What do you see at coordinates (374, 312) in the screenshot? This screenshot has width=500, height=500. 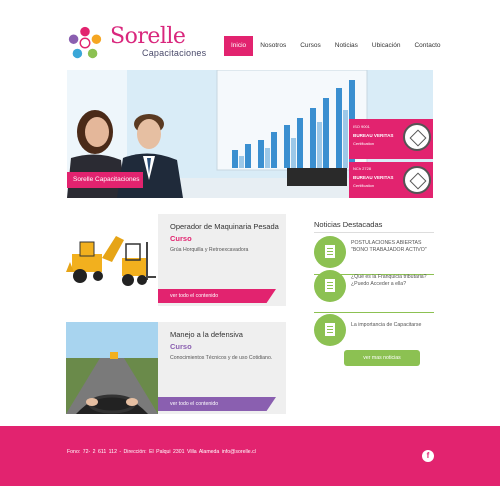 I see `news-separator` at bounding box center [374, 312].